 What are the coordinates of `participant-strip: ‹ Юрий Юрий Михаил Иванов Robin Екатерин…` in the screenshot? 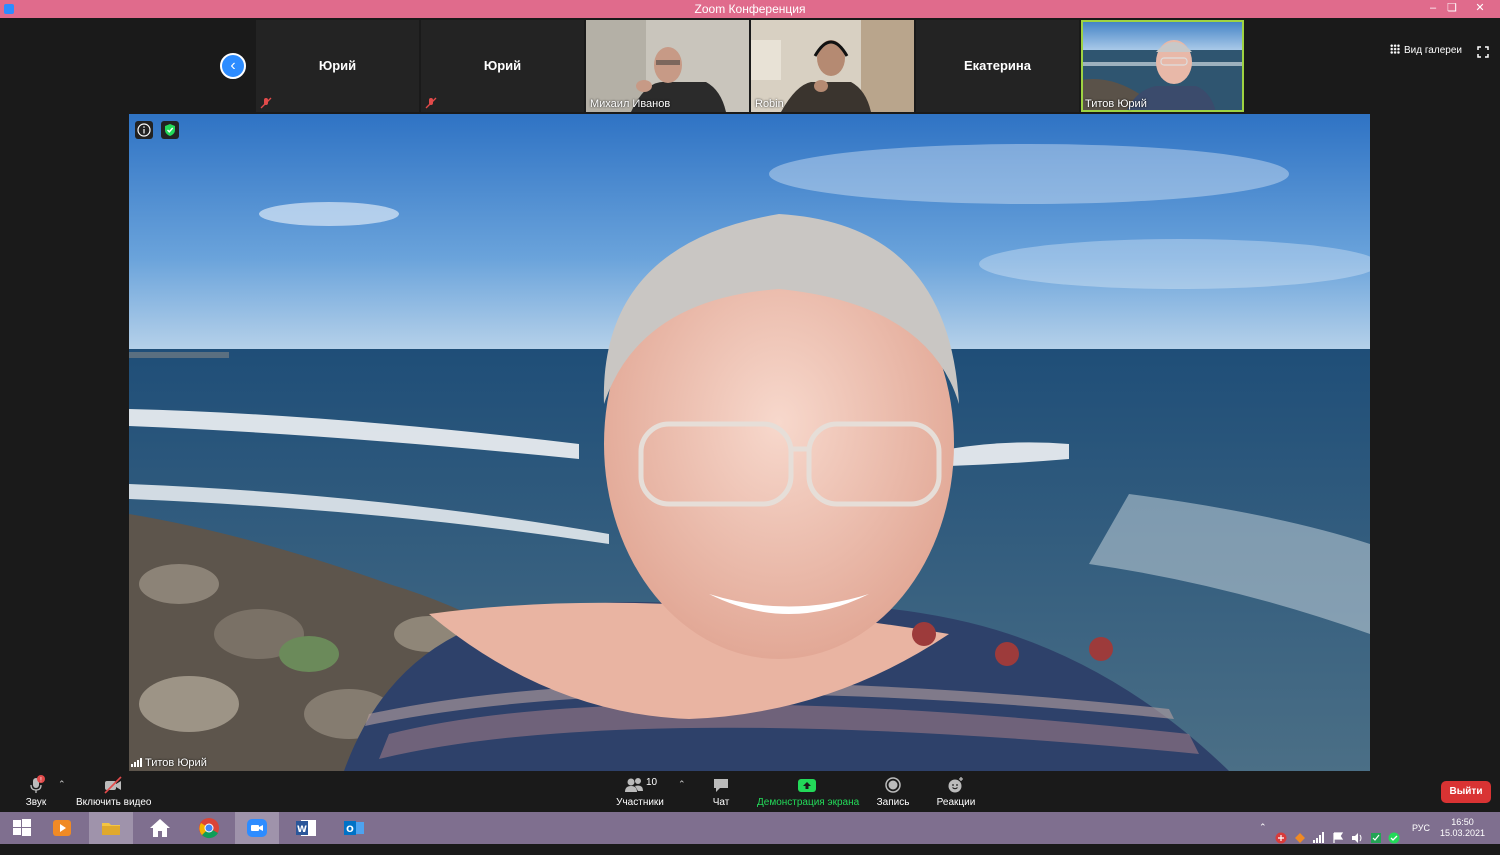 It's located at (750, 66).